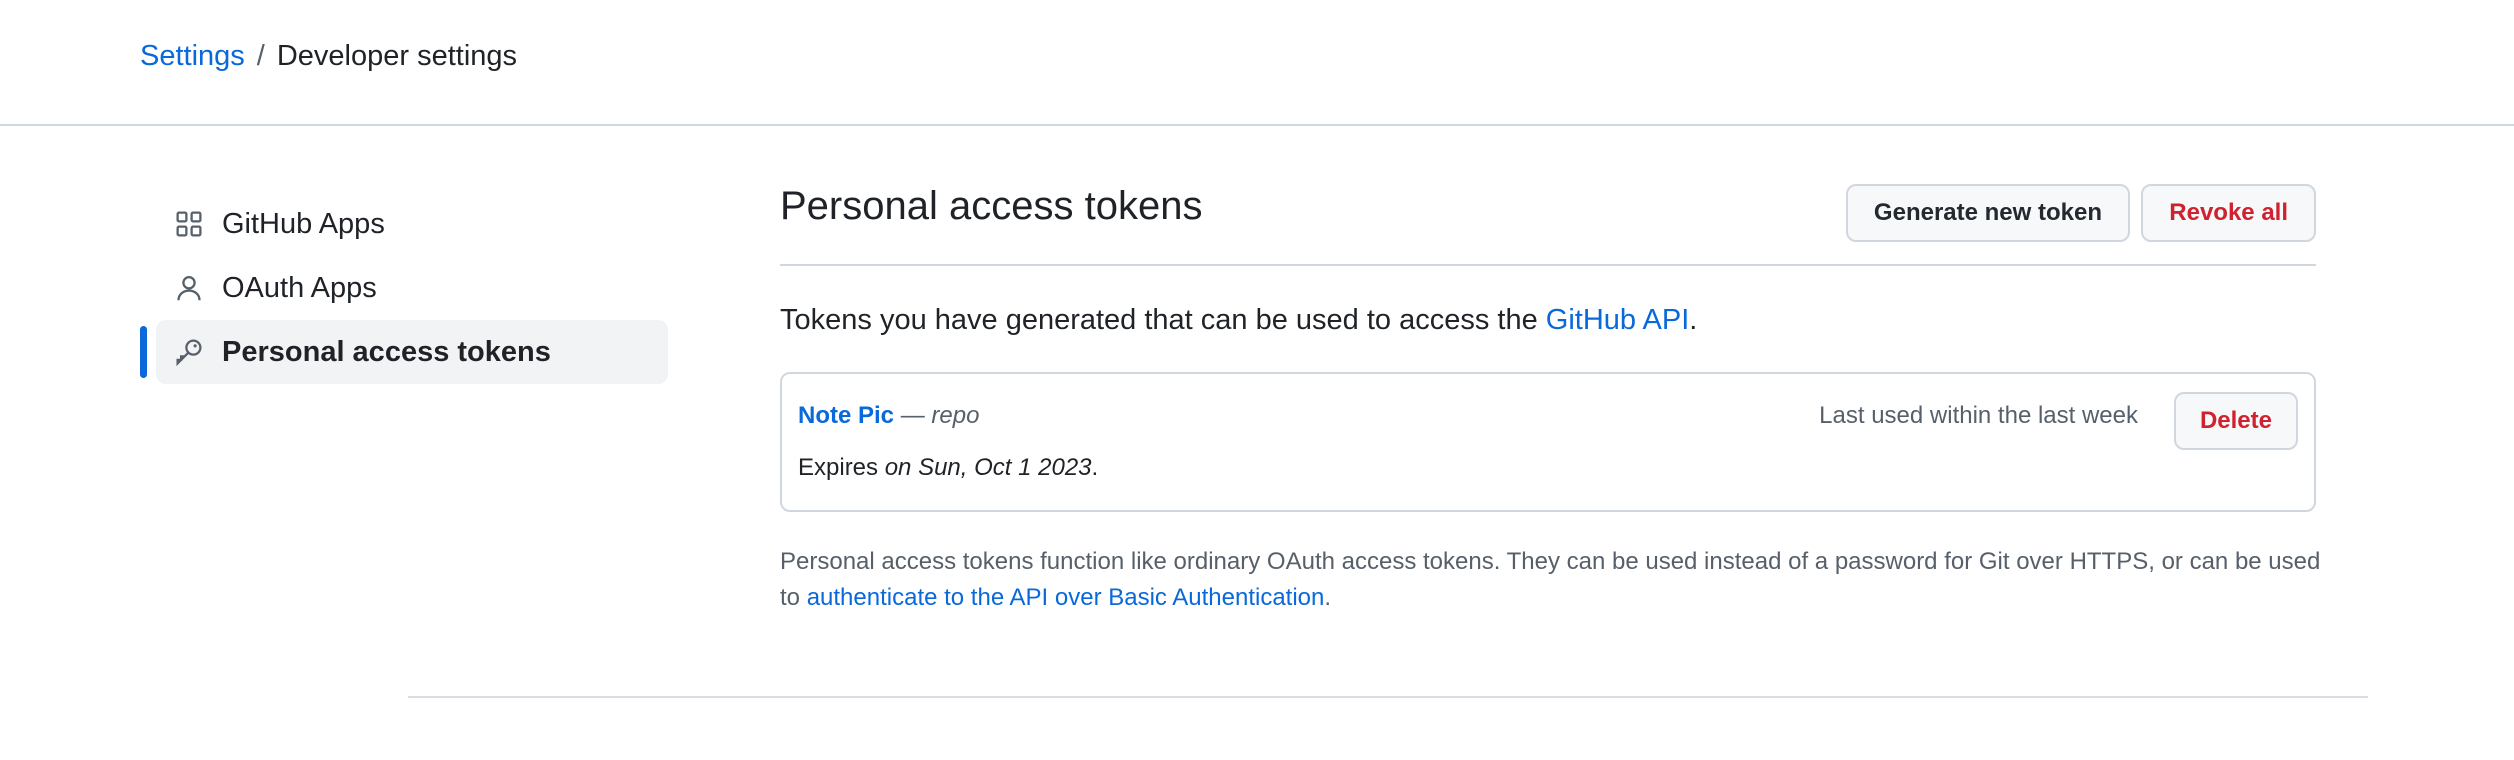 This screenshot has height=760, width=2514. Describe the element at coordinates (913, 415) in the screenshot. I see `token-dash: —` at that location.